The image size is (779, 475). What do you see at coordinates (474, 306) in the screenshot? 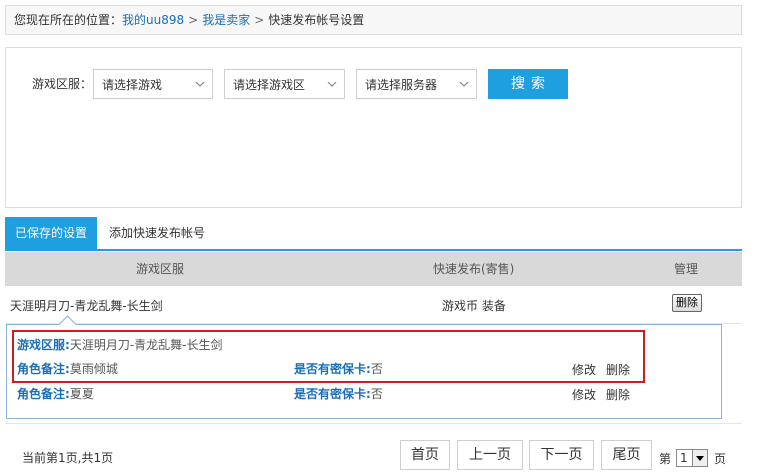
I see `row-publish-type: 游戏币 装备` at bounding box center [474, 306].